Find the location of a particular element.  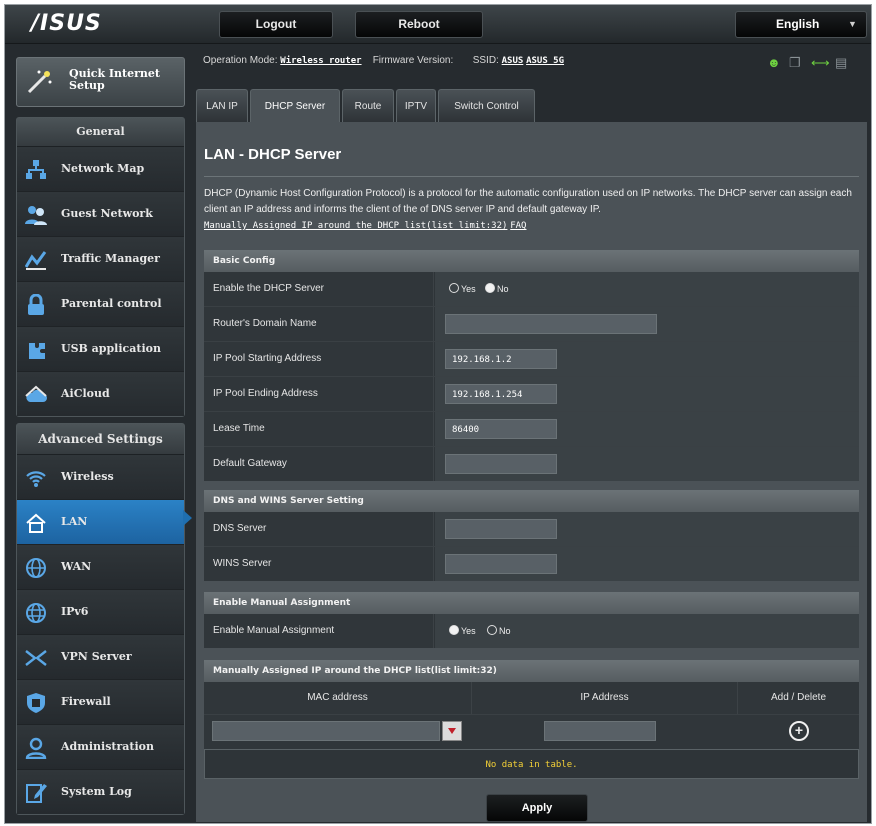

chevron-down-icon is located at coordinates (452, 731).